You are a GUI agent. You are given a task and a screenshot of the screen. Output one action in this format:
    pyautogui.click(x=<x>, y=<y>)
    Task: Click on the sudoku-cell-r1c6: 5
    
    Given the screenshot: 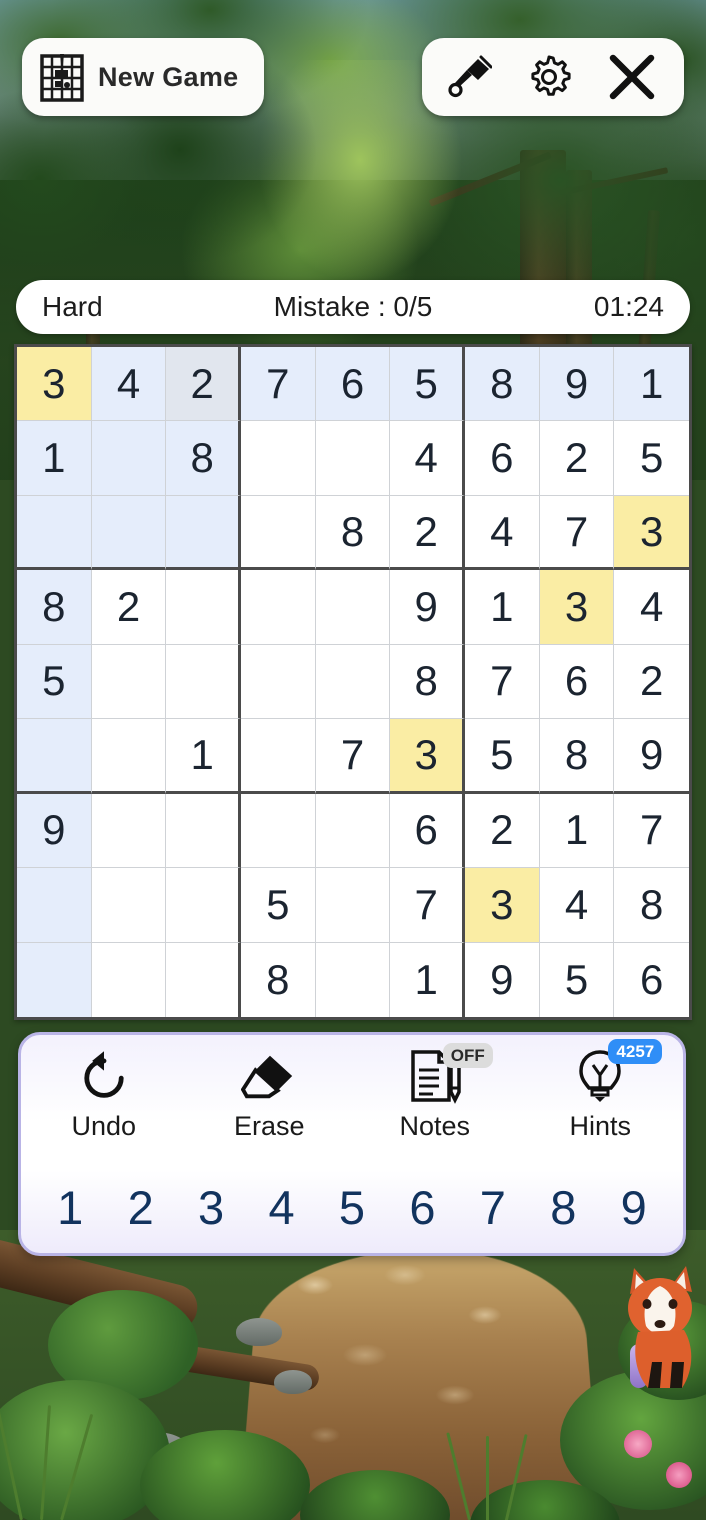 What is the action you would take?
    pyautogui.click(x=427, y=384)
    